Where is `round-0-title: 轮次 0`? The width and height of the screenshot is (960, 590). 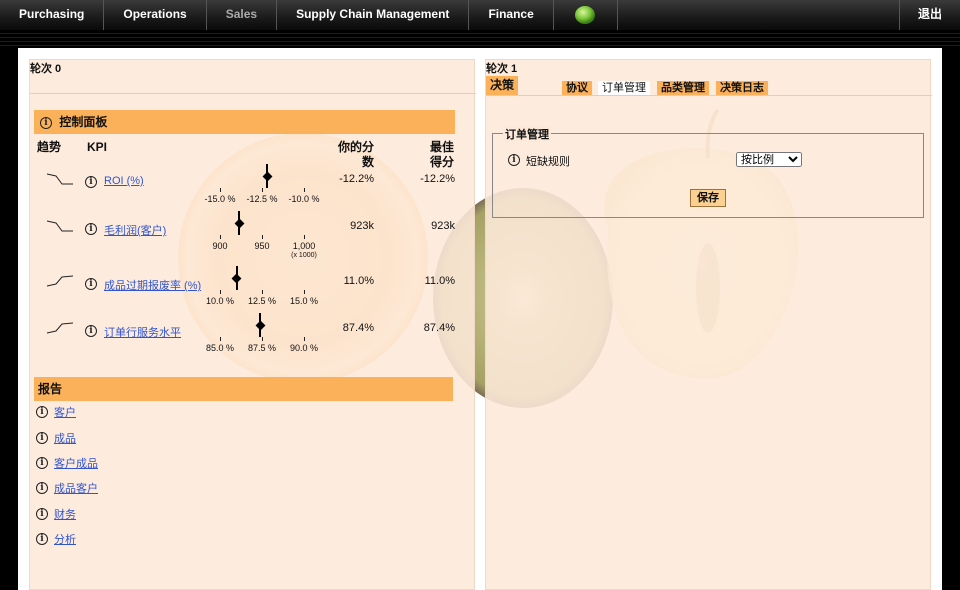 round-0-title: 轮次 0 is located at coordinates (46, 69).